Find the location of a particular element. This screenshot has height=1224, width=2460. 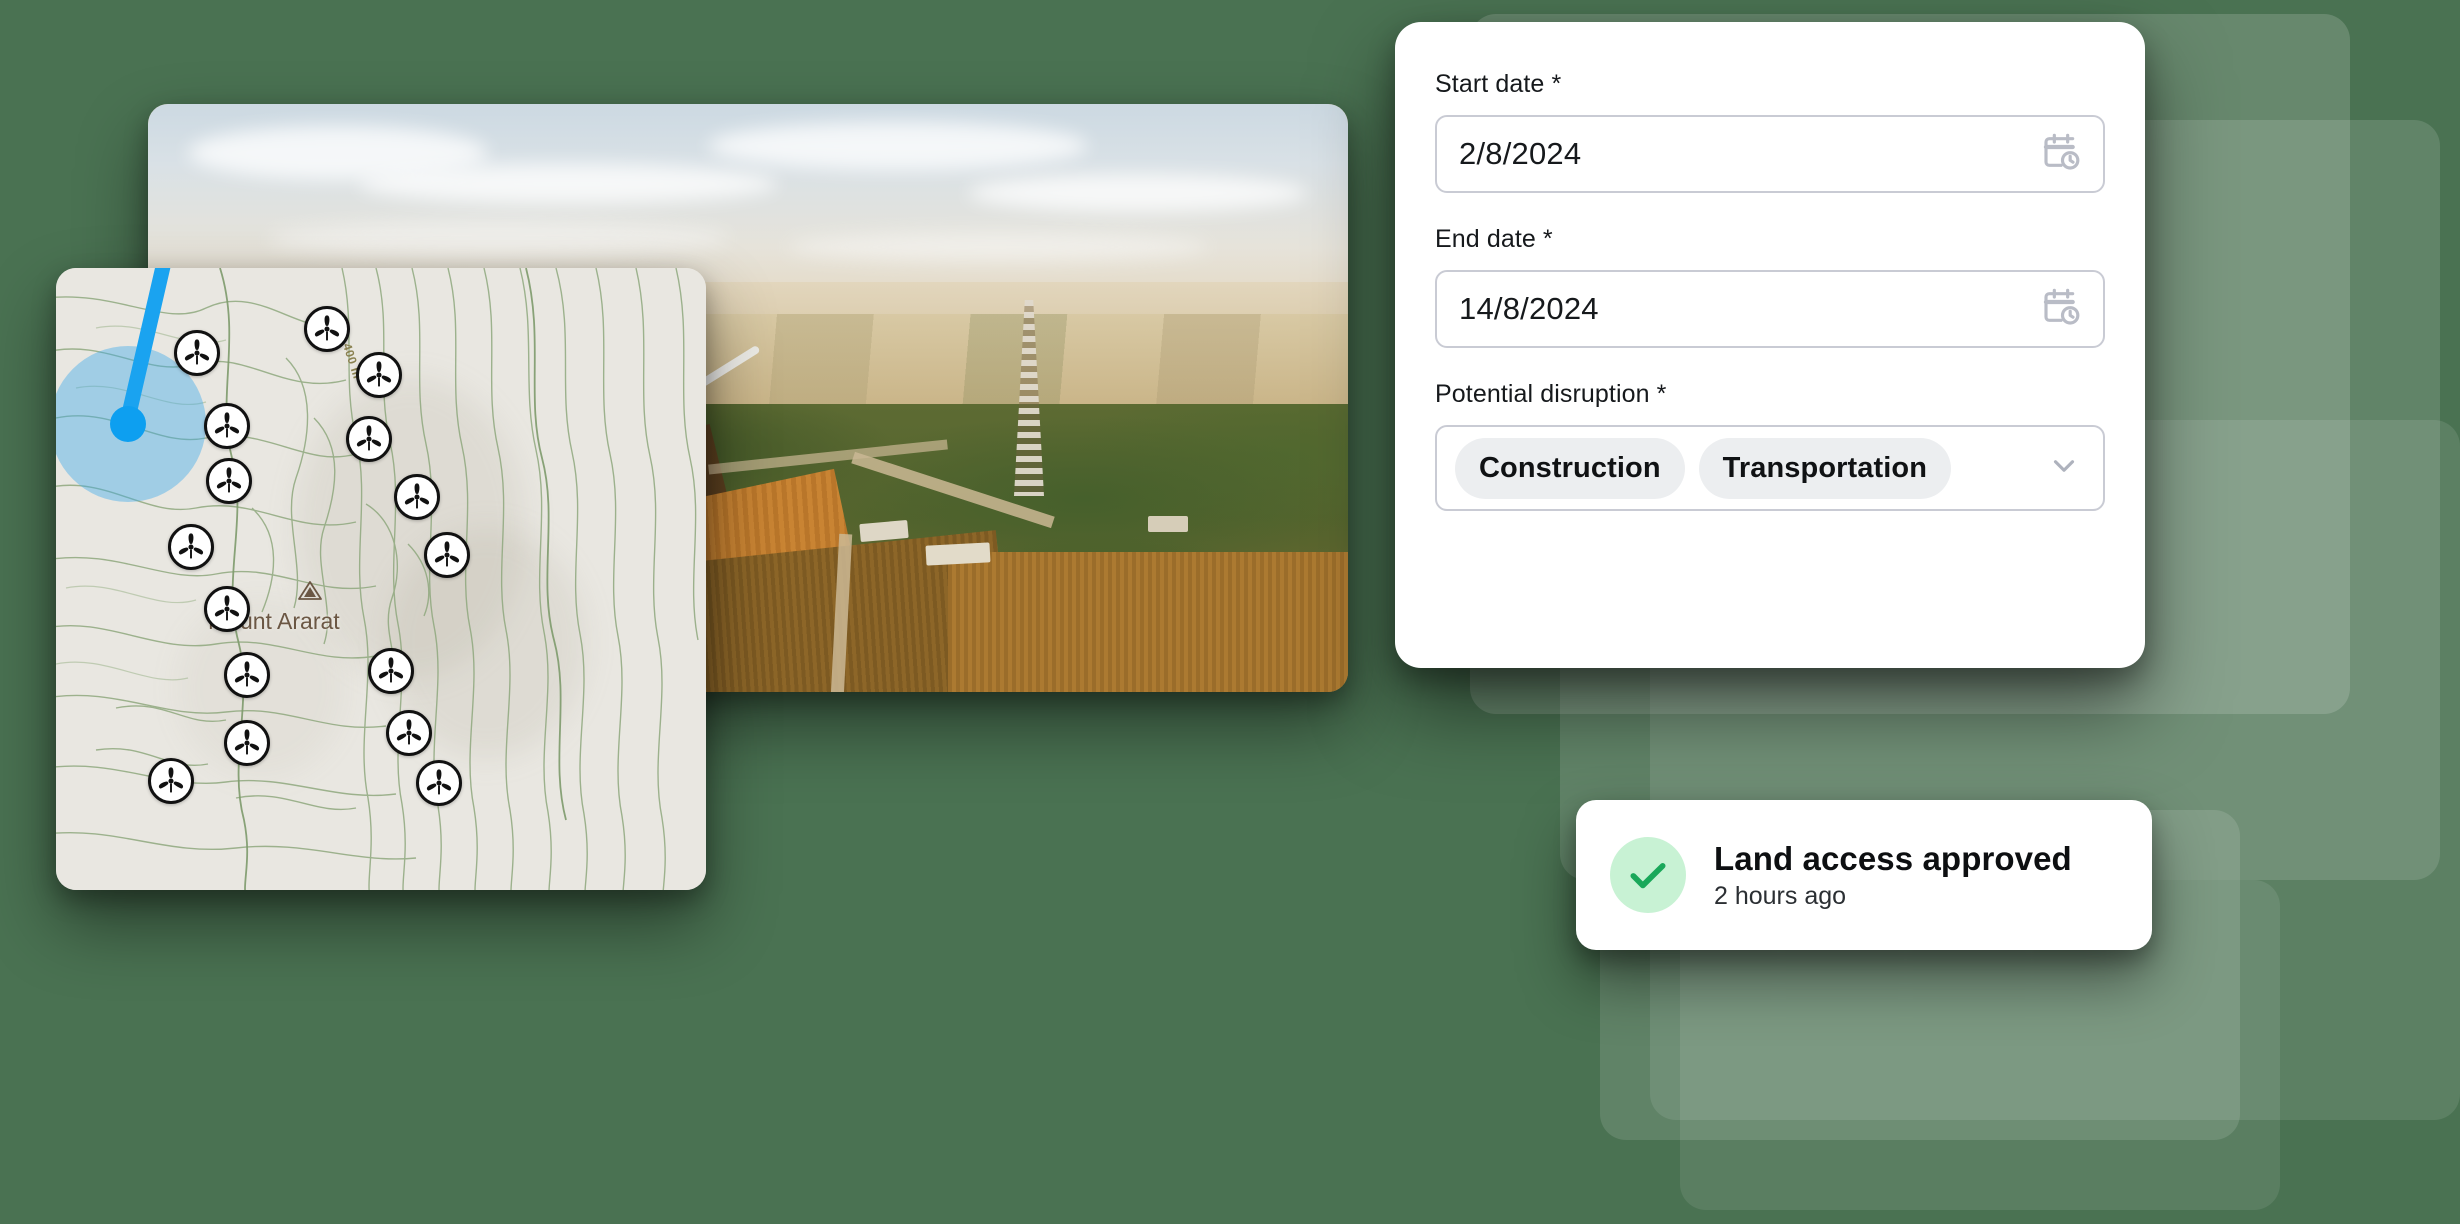

chevron-down-icon is located at coordinates (2066, 468).